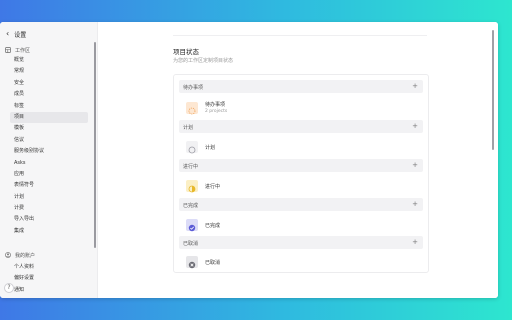 Image resolution: width=512 pixels, height=320 pixels. Describe the element at coordinates (203, 61) in the screenshot. I see `page-subtitle: 为您的工作区定制项目状态` at that location.